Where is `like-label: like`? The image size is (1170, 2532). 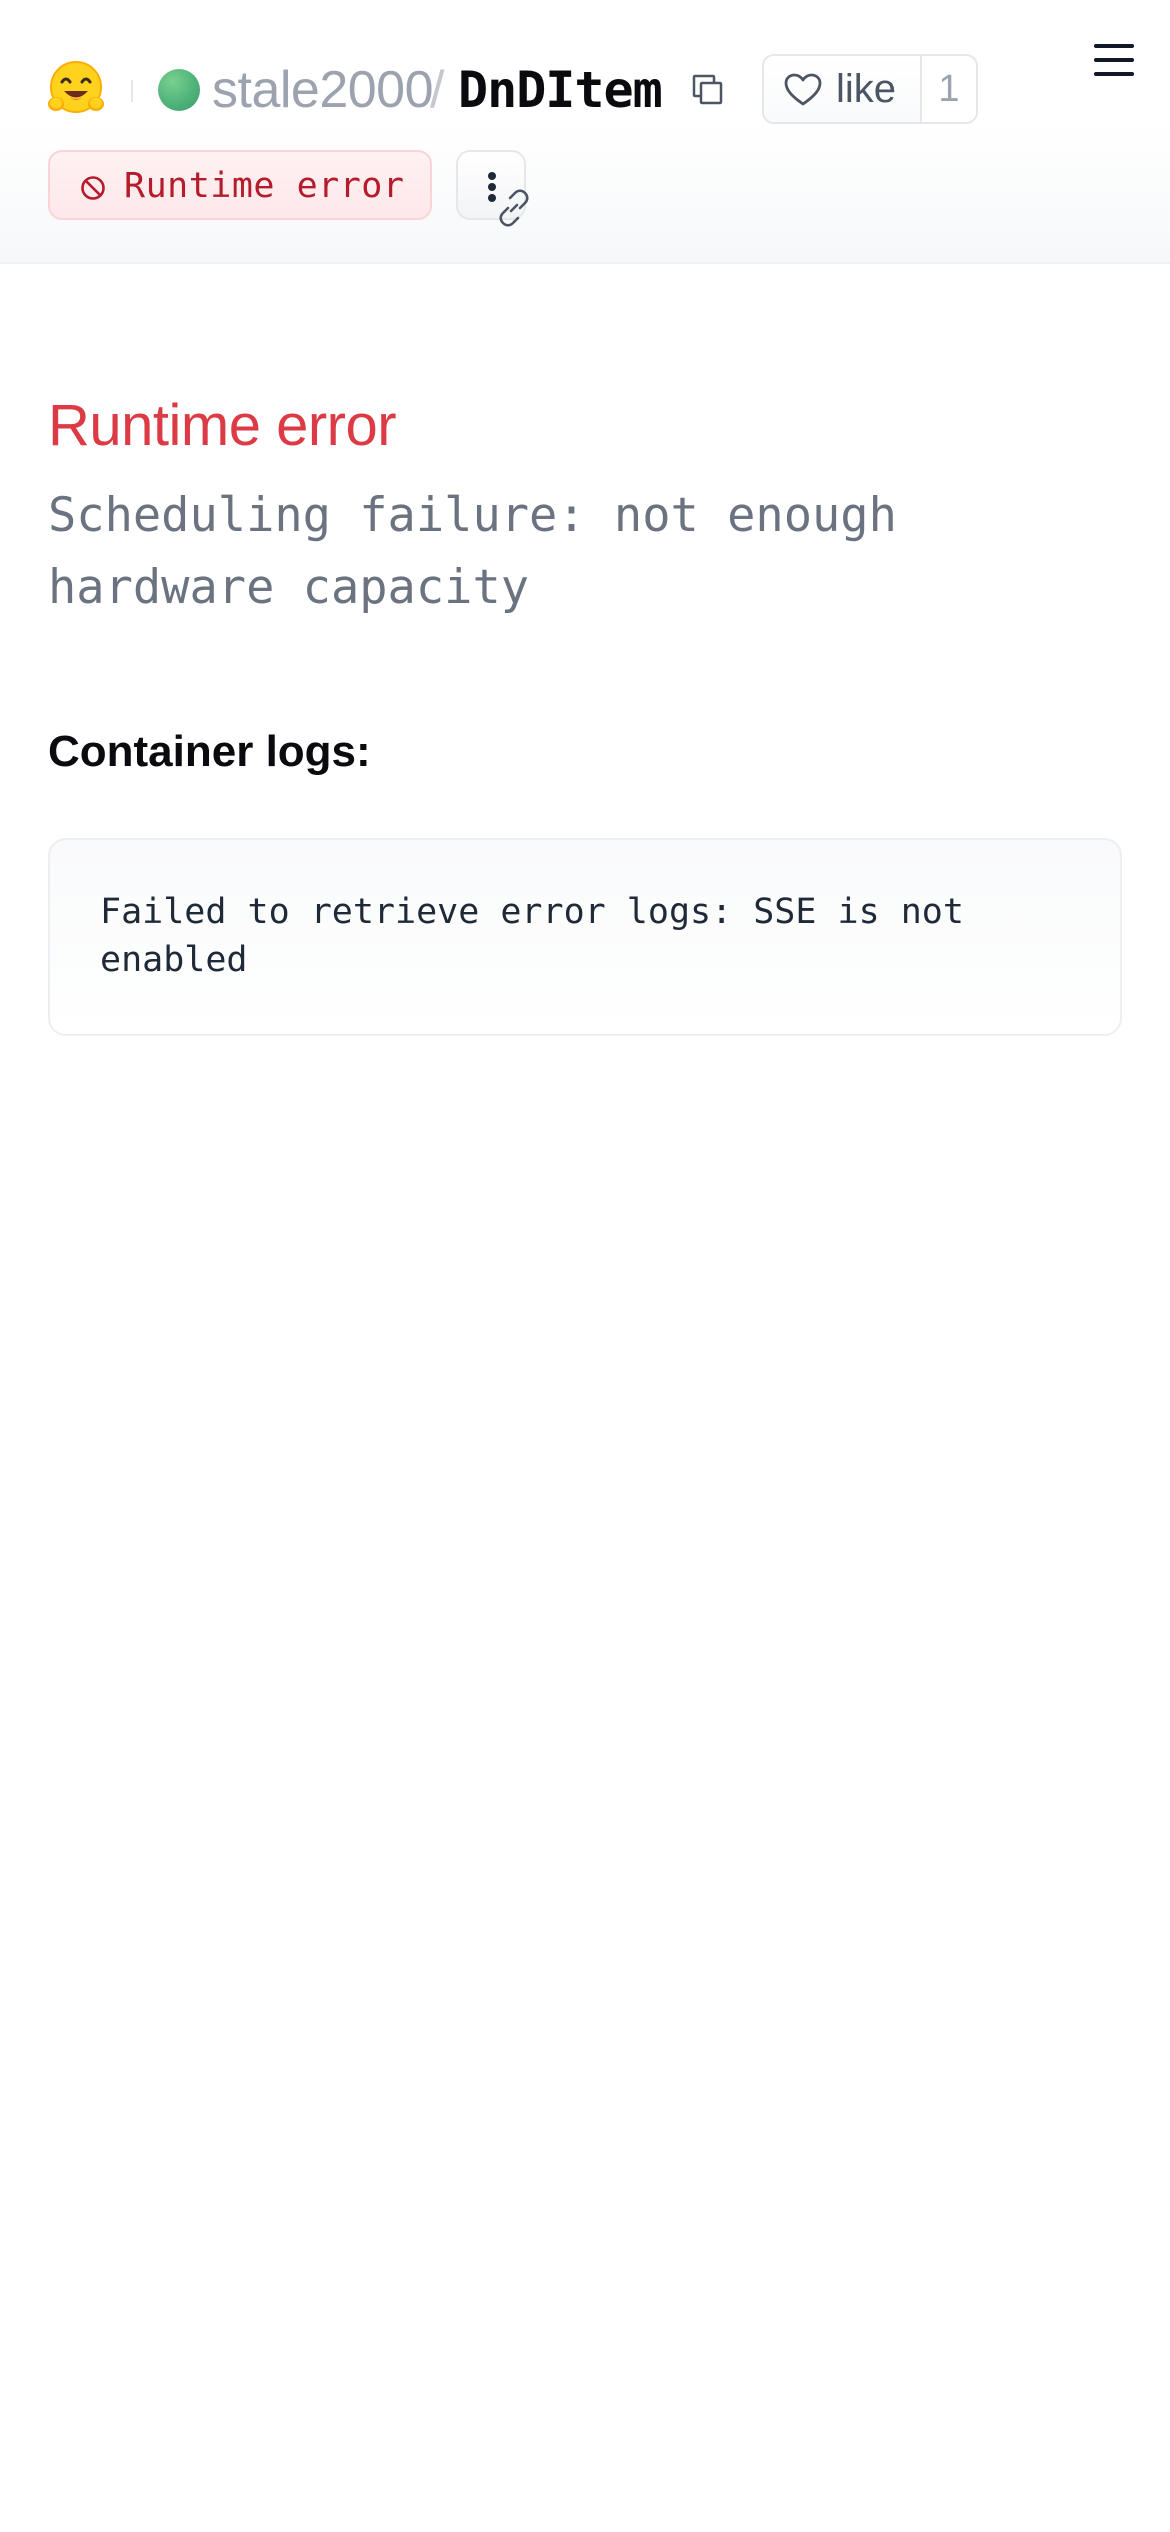 like-label: like is located at coordinates (866, 89).